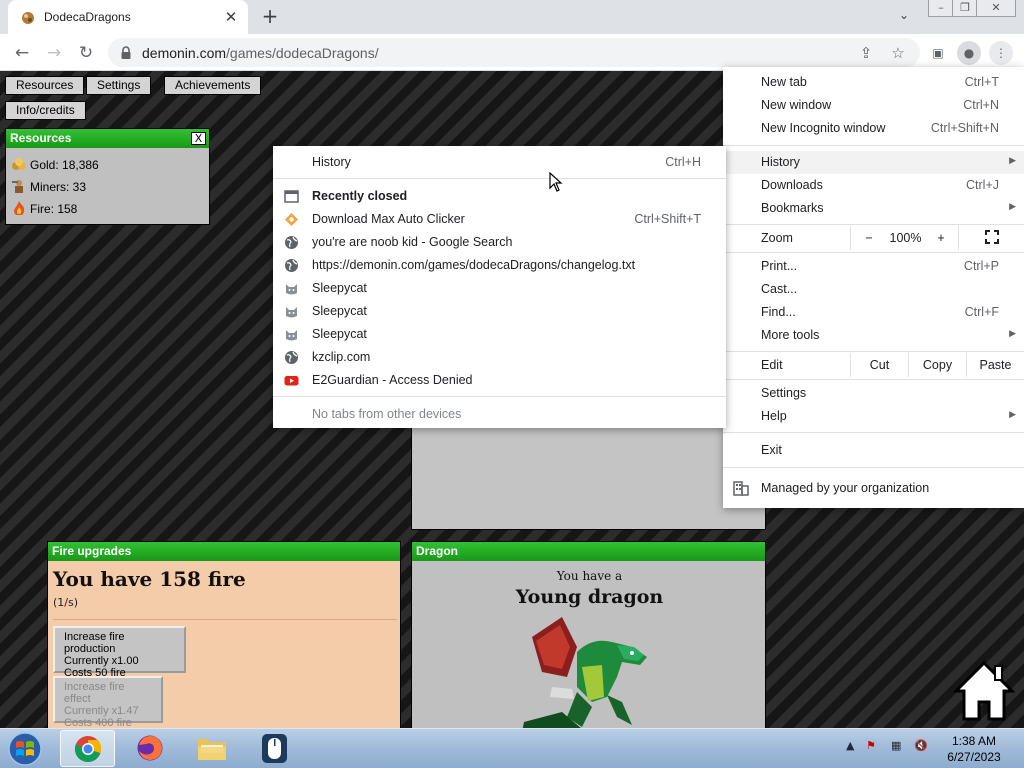 This screenshot has width=1024, height=768. Describe the element at coordinates (981, 82) in the screenshot. I see `new-tab-shortcut: Ctrl+T` at that location.